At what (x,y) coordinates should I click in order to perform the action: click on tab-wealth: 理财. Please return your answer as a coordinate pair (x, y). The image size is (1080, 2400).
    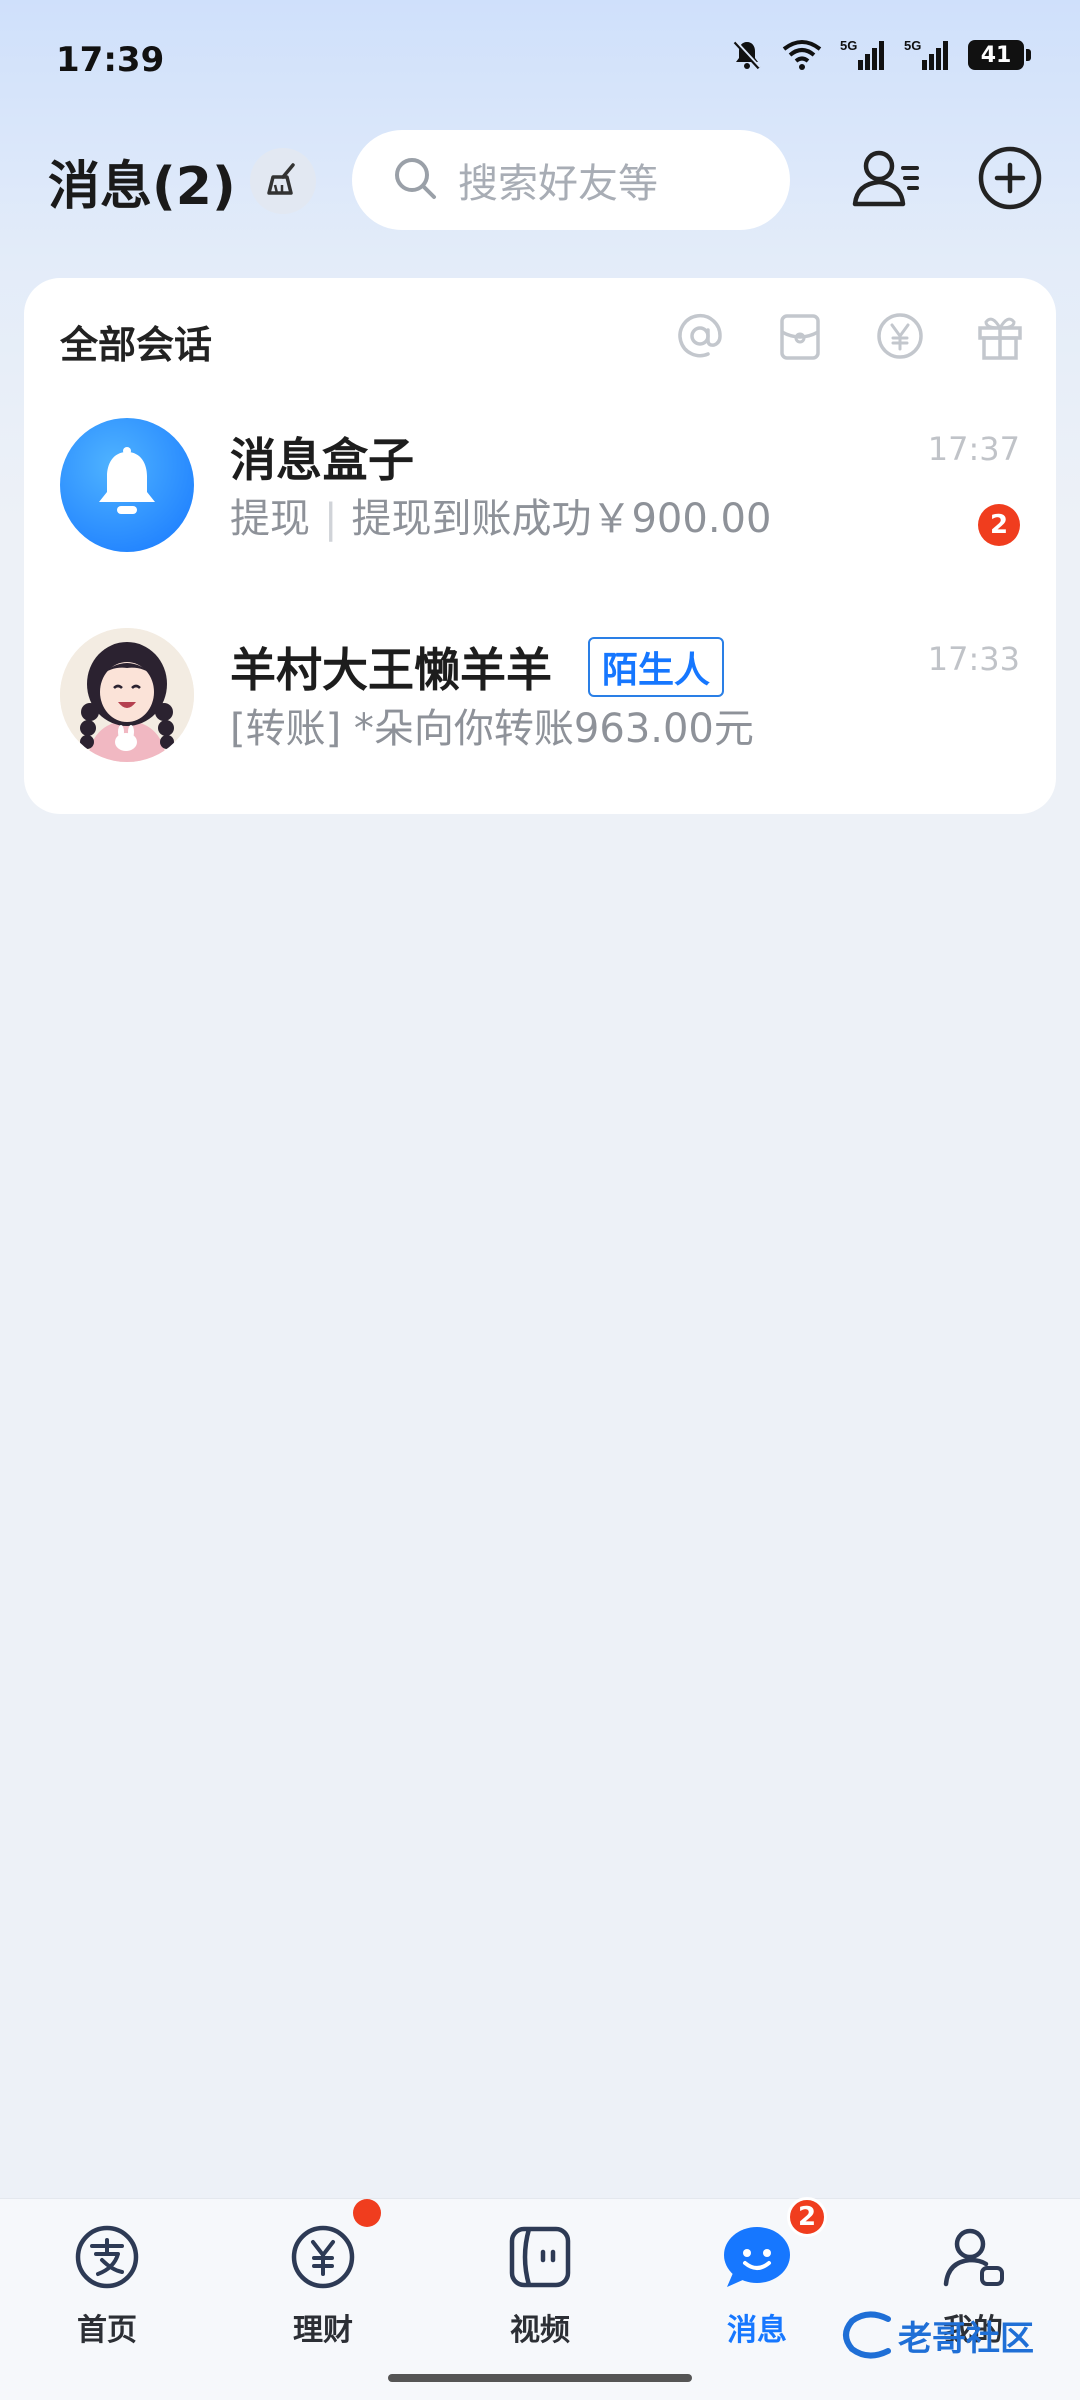
    Looking at the image, I should click on (323, 2285).